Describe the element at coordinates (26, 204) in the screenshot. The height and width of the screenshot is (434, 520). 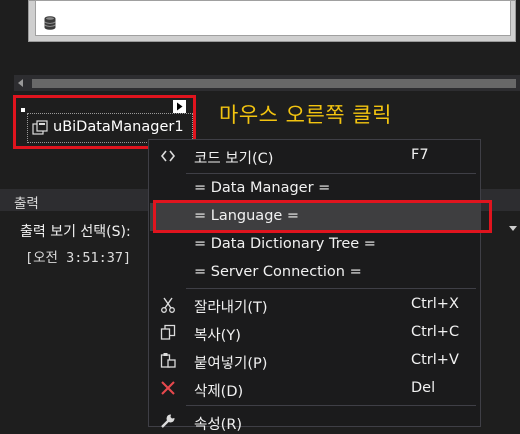
I see `output-panel-title: 출력` at that location.